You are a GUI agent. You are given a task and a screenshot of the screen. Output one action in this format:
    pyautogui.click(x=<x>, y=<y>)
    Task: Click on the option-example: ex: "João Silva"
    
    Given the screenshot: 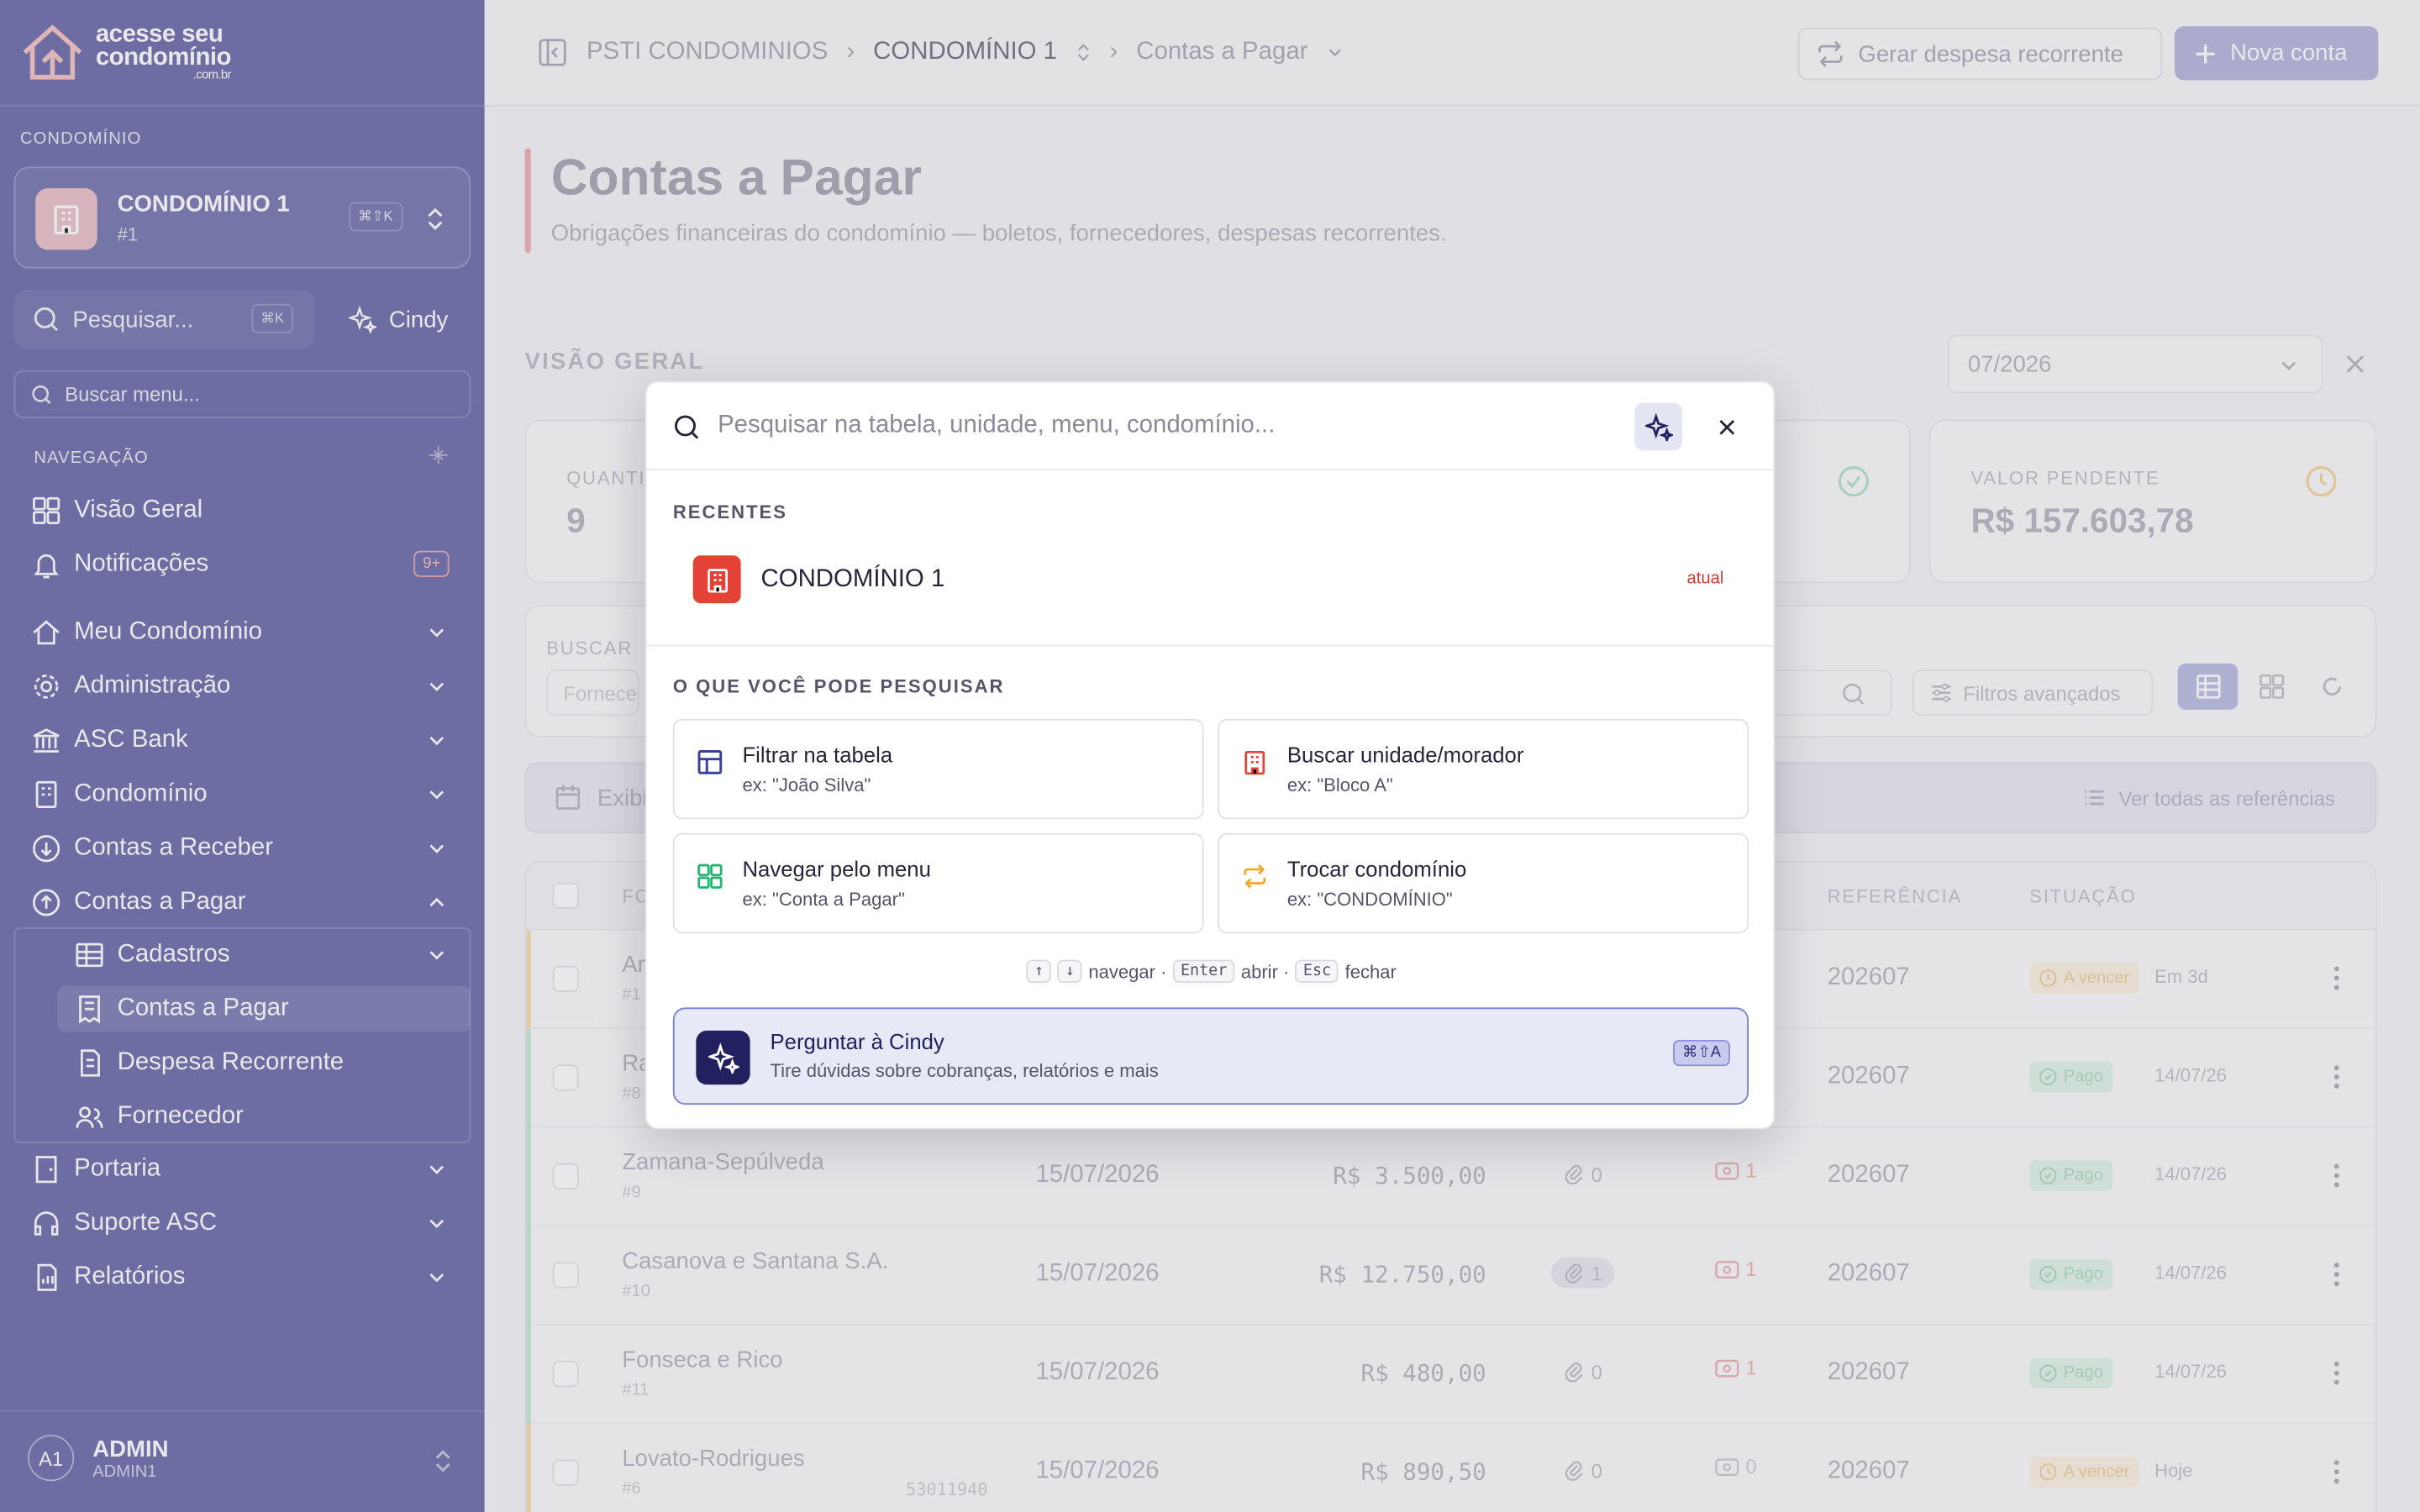 What is the action you would take?
    pyautogui.click(x=807, y=785)
    